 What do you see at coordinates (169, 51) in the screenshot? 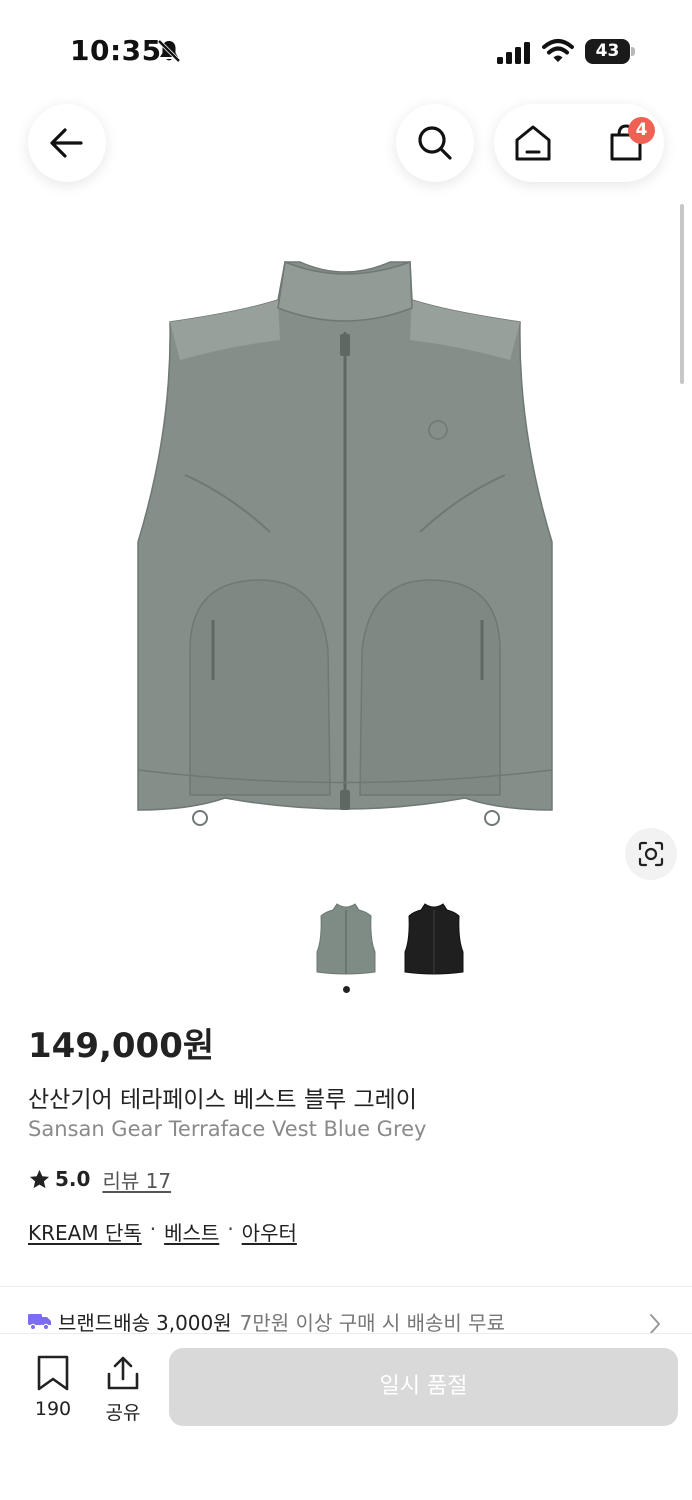
I see `bell-slash-icon` at bounding box center [169, 51].